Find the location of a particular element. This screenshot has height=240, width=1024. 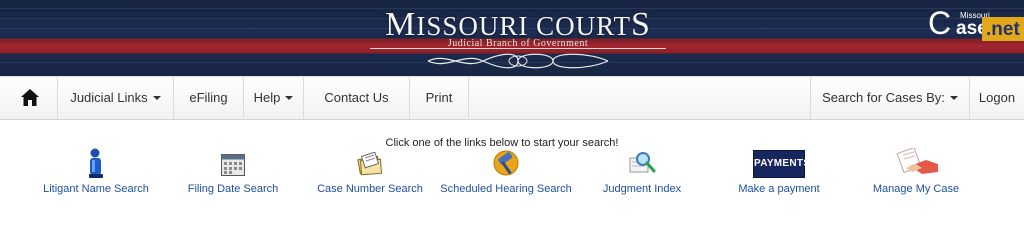

link-label: Case Number Search is located at coordinates (370, 189).